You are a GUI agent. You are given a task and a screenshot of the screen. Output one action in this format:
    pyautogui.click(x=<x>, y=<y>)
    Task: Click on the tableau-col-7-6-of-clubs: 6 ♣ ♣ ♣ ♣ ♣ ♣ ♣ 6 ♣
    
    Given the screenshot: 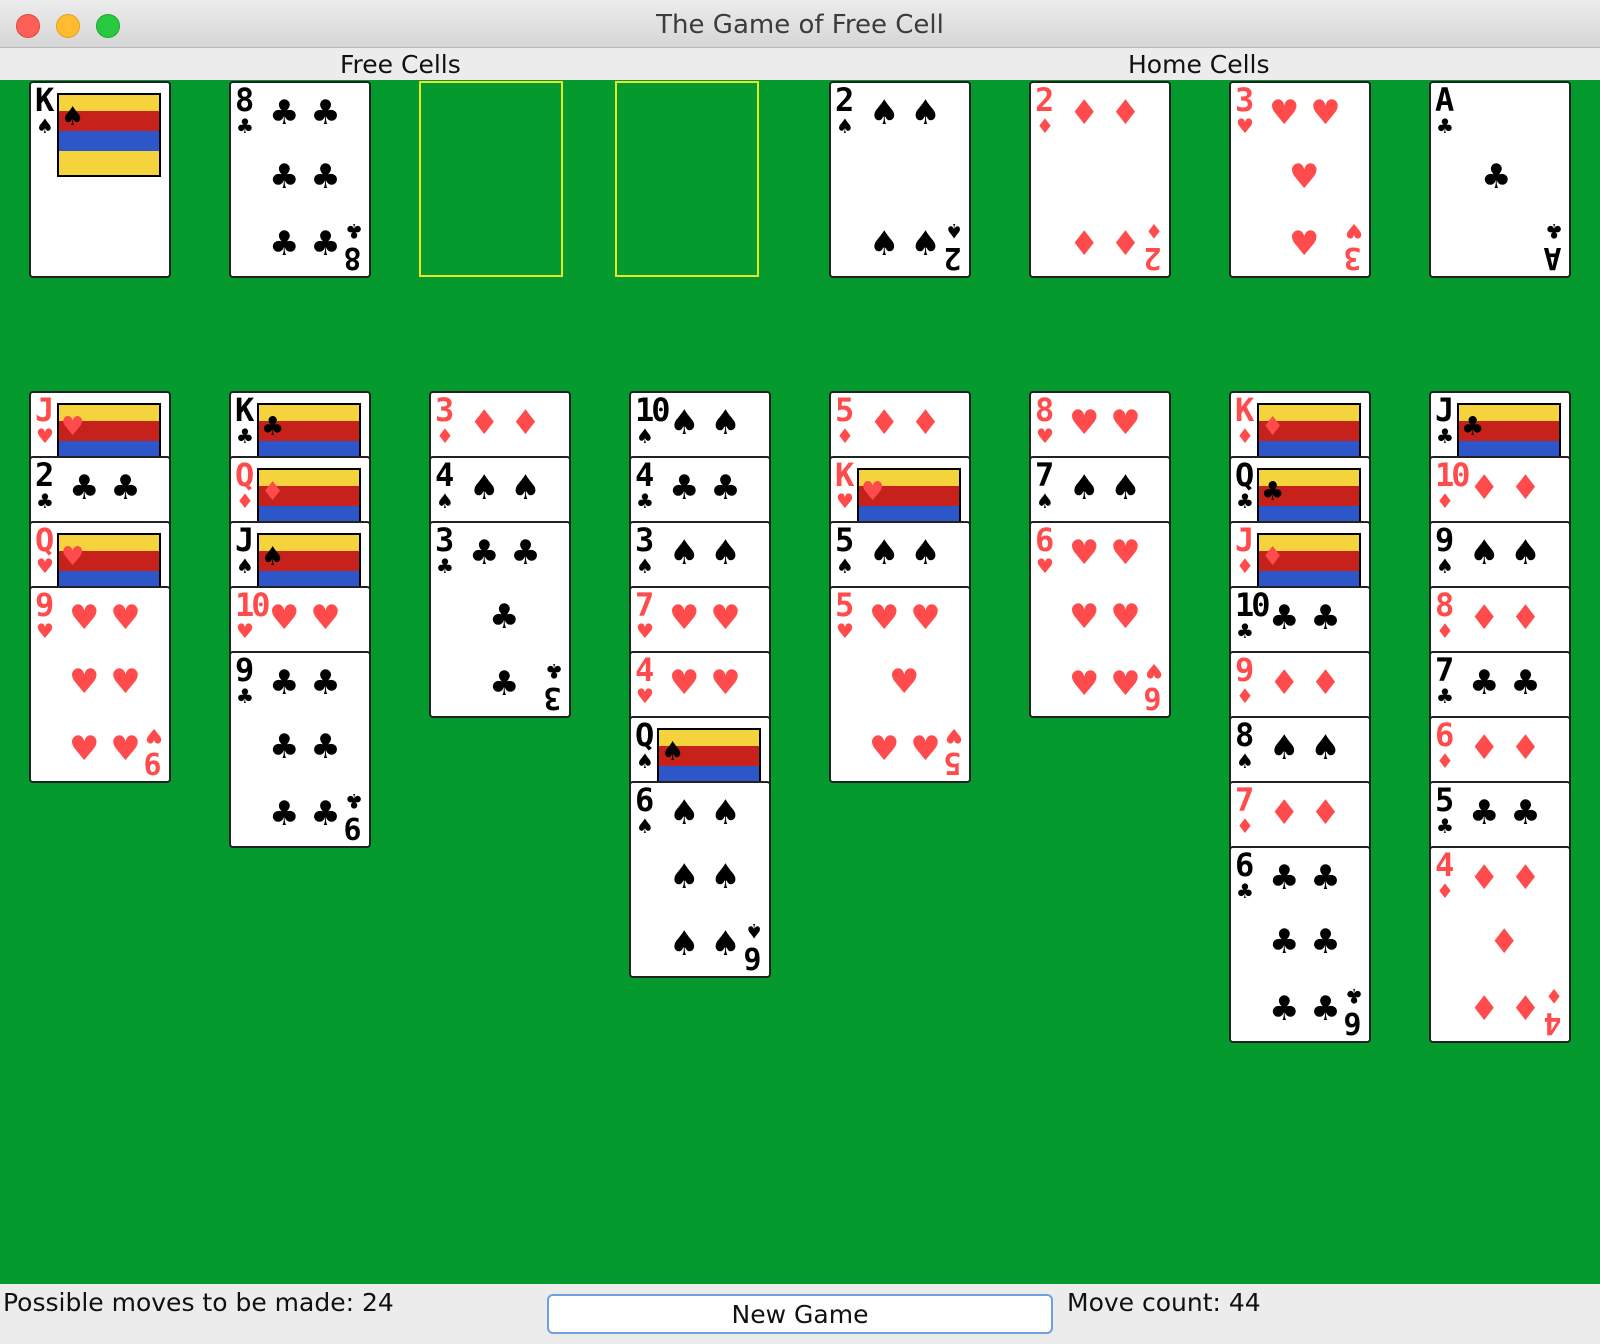 What is the action you would take?
    pyautogui.click(x=1300, y=944)
    